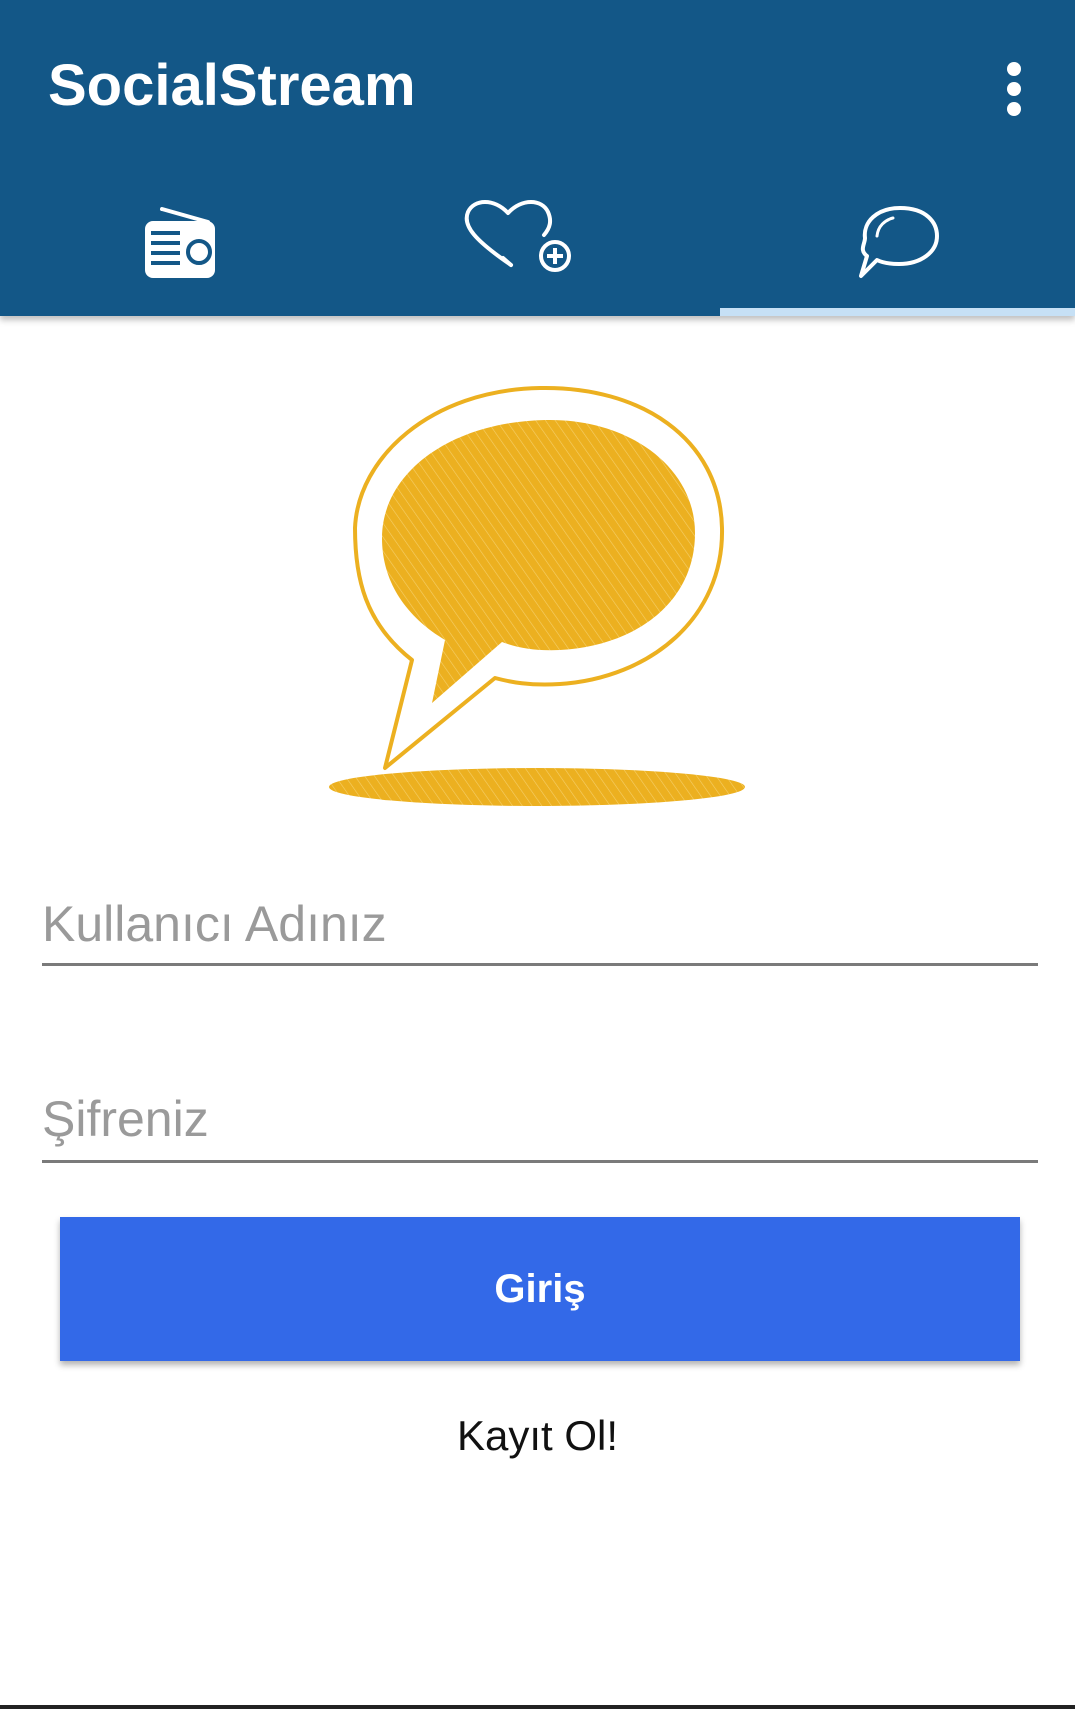 Image resolution: width=1075 pixels, height=1709 pixels. I want to click on tab-favorites, so click(537, 239).